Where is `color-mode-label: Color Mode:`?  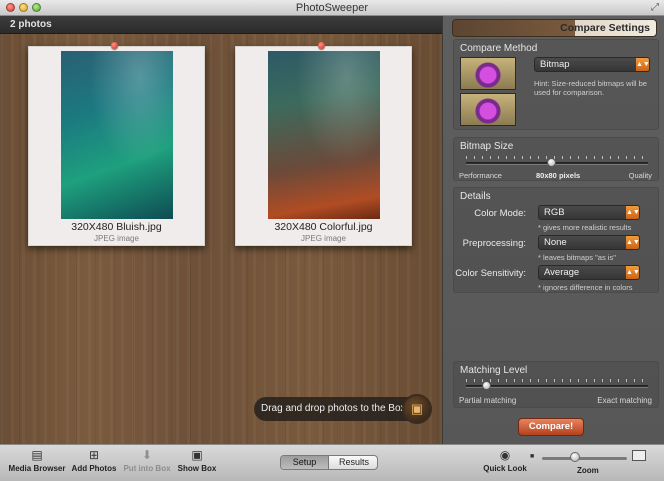 color-mode-label: Color Mode: is located at coordinates (500, 213).